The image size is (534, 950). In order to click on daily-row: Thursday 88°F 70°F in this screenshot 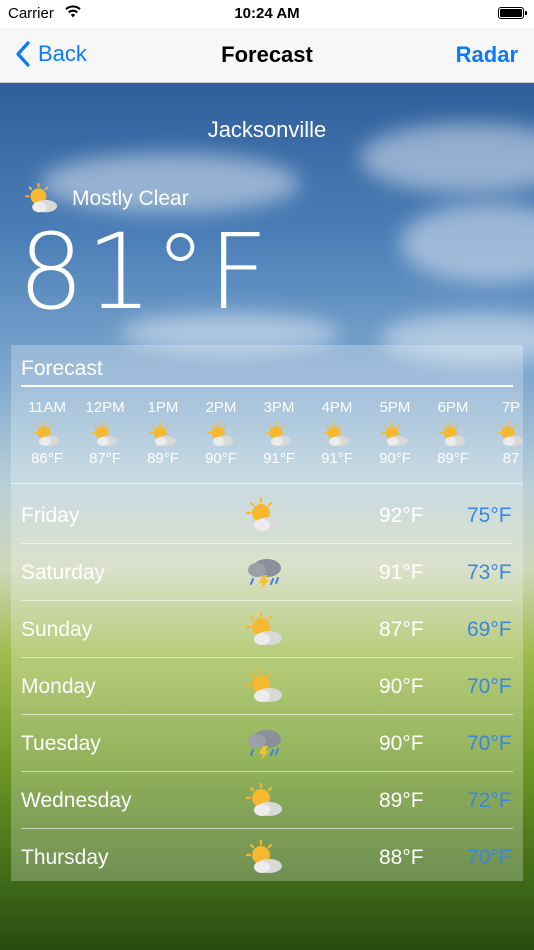, I will do `click(267, 858)`.